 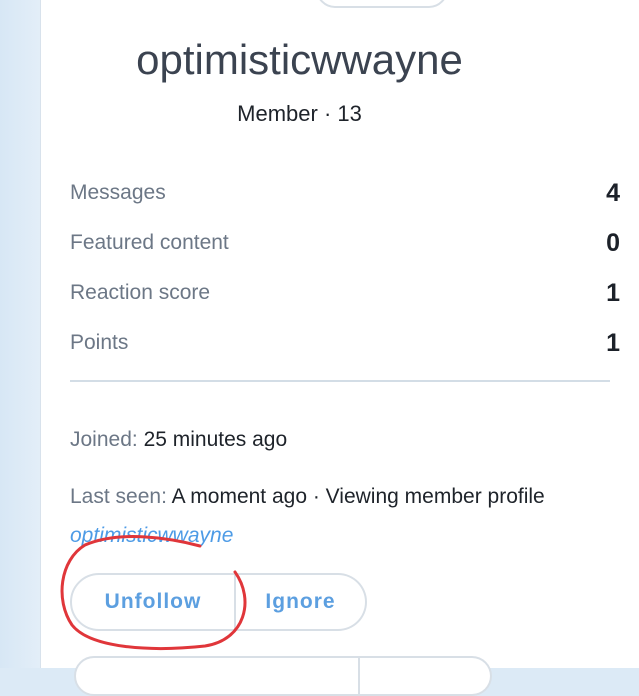 What do you see at coordinates (345, 293) in the screenshot?
I see `stat-row-reaction-score: Reaction score 1` at bounding box center [345, 293].